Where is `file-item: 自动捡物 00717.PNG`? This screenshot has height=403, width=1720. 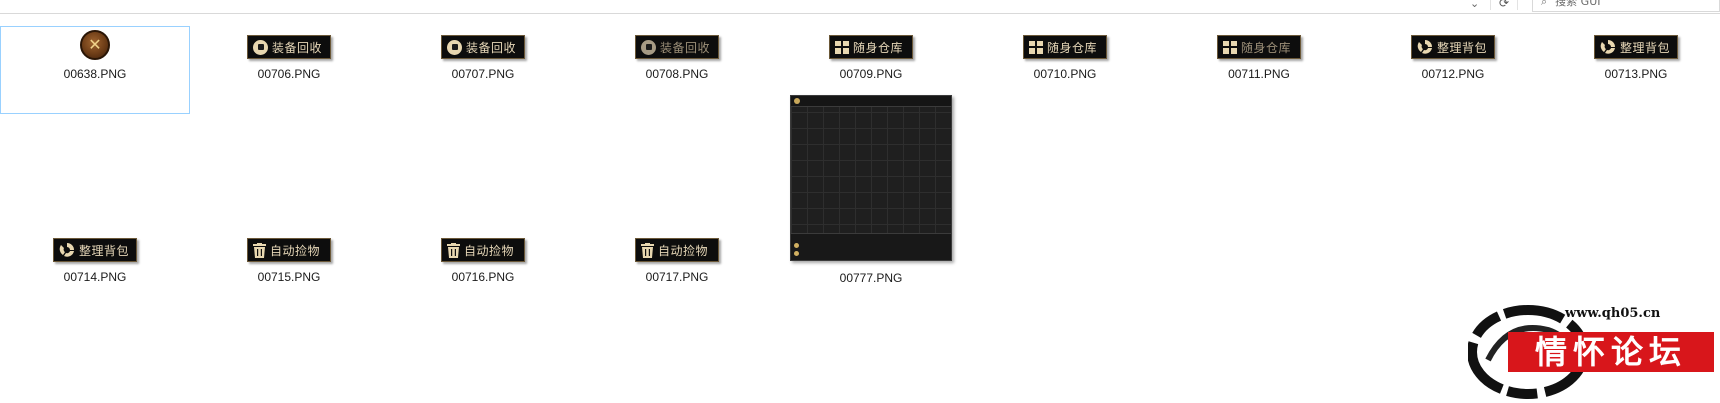 file-item: 自动捡物 00717.PNG is located at coordinates (677, 273).